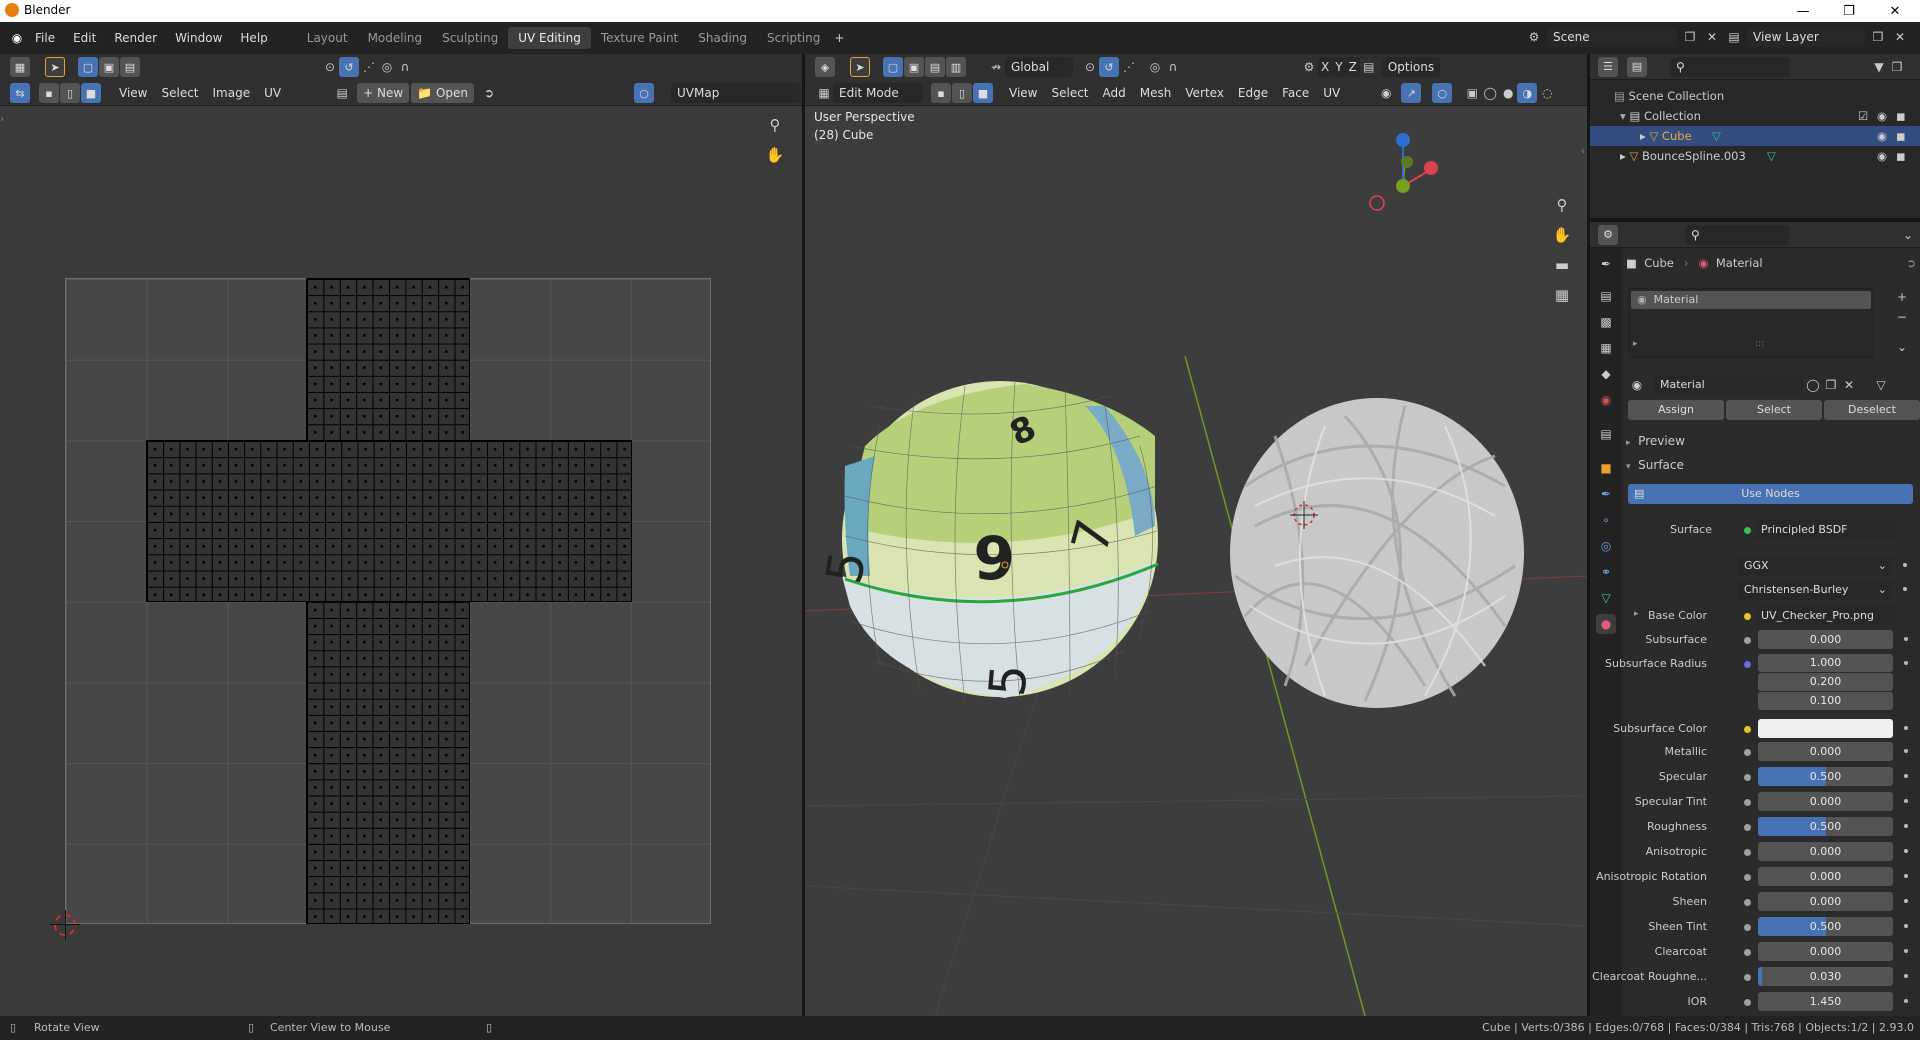 The height and width of the screenshot is (1040, 1920). Describe the element at coordinates (1295, 93) in the screenshot. I see `viewport-menu-face: Face` at that location.